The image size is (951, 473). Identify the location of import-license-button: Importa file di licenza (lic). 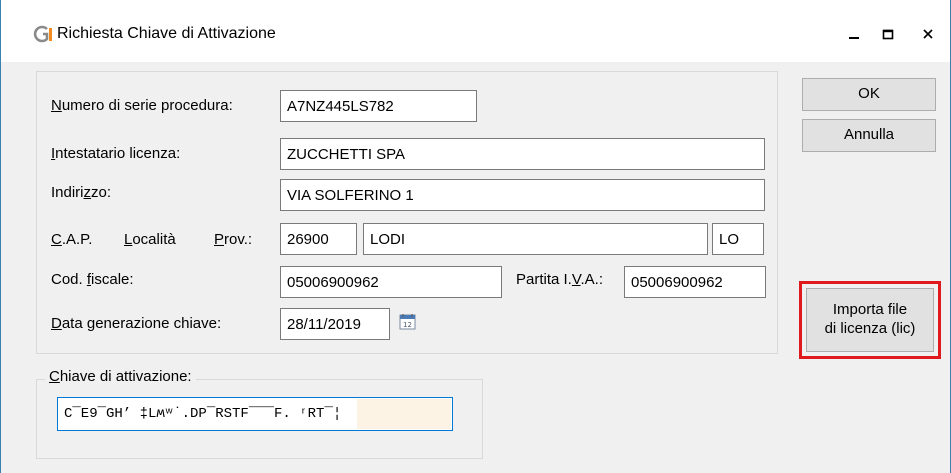
(870, 320).